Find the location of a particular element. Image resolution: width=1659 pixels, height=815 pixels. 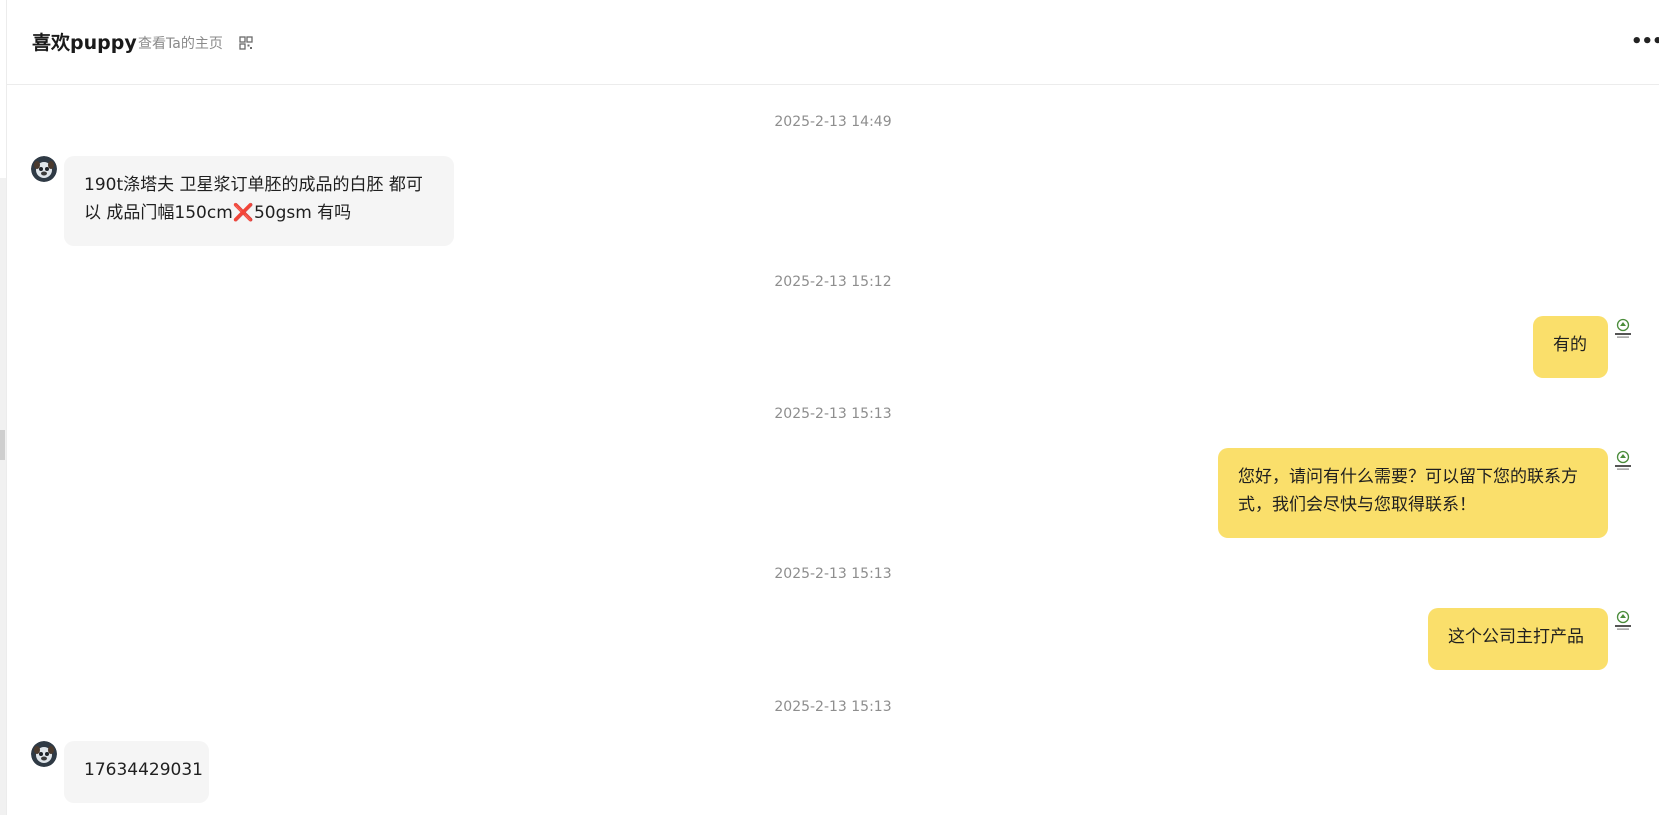

message-bubble-outgoing: 这个公司主打产品 is located at coordinates (1518, 639).